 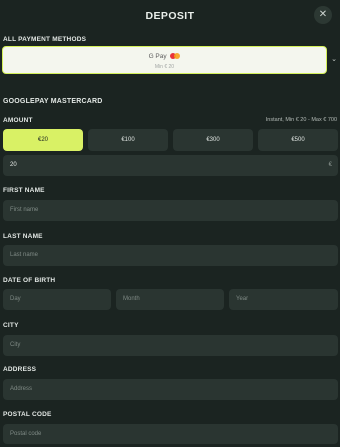 I want to click on currency-symbol: €, so click(x=330, y=165).